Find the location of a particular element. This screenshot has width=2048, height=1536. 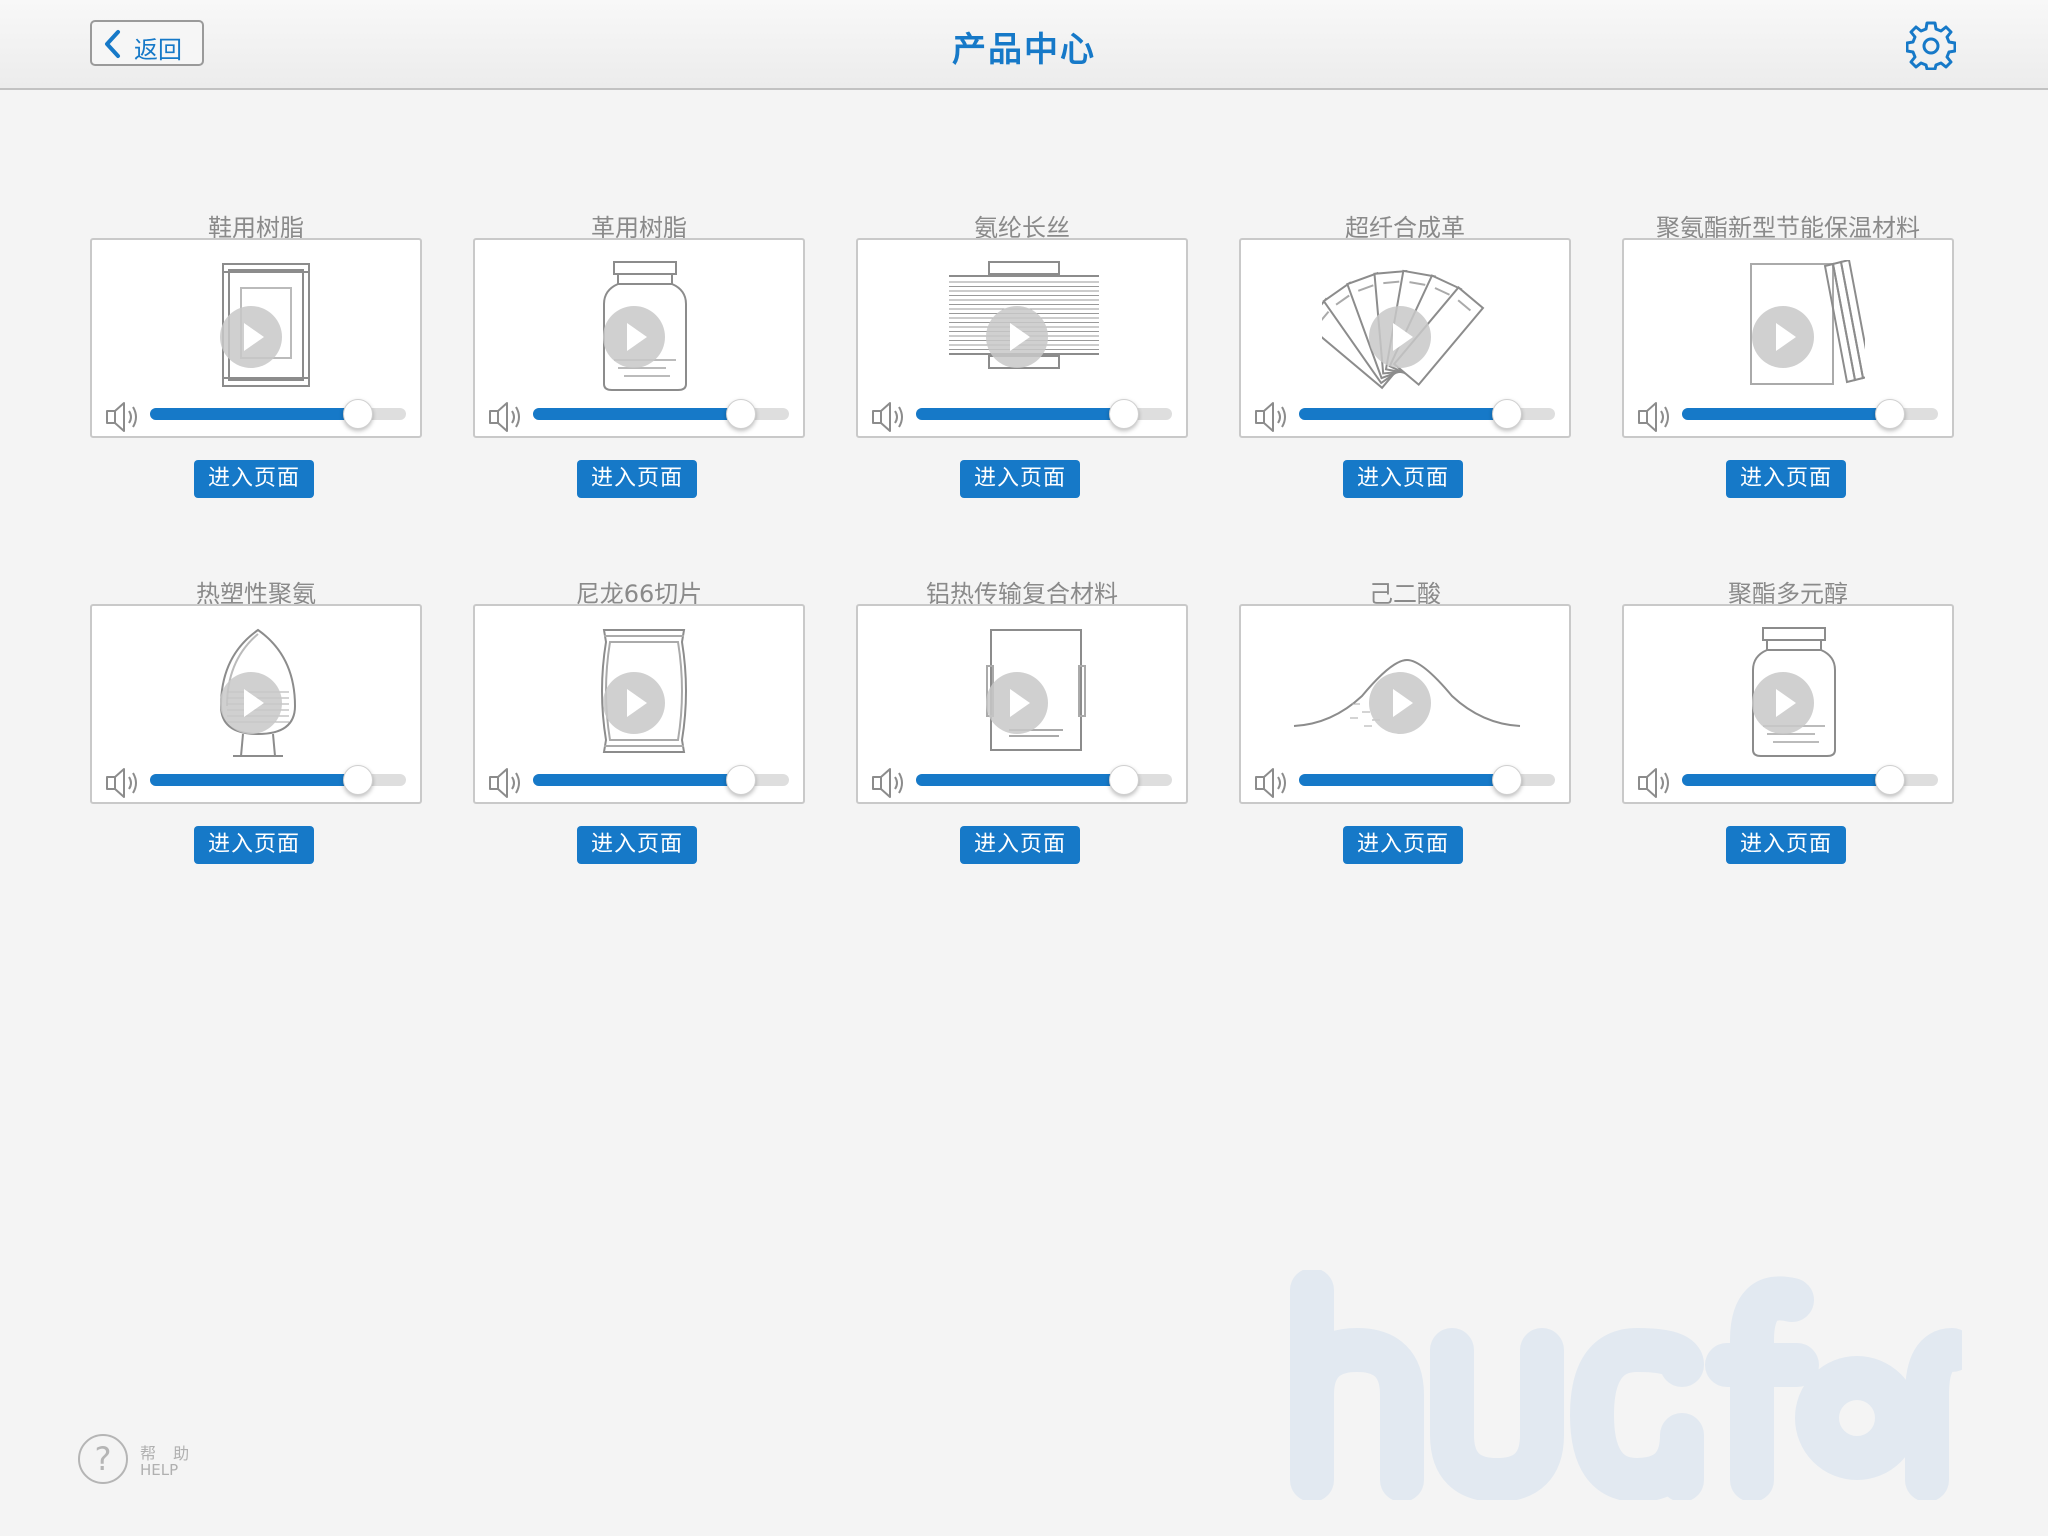

question-icon: ? is located at coordinates (103, 1459).